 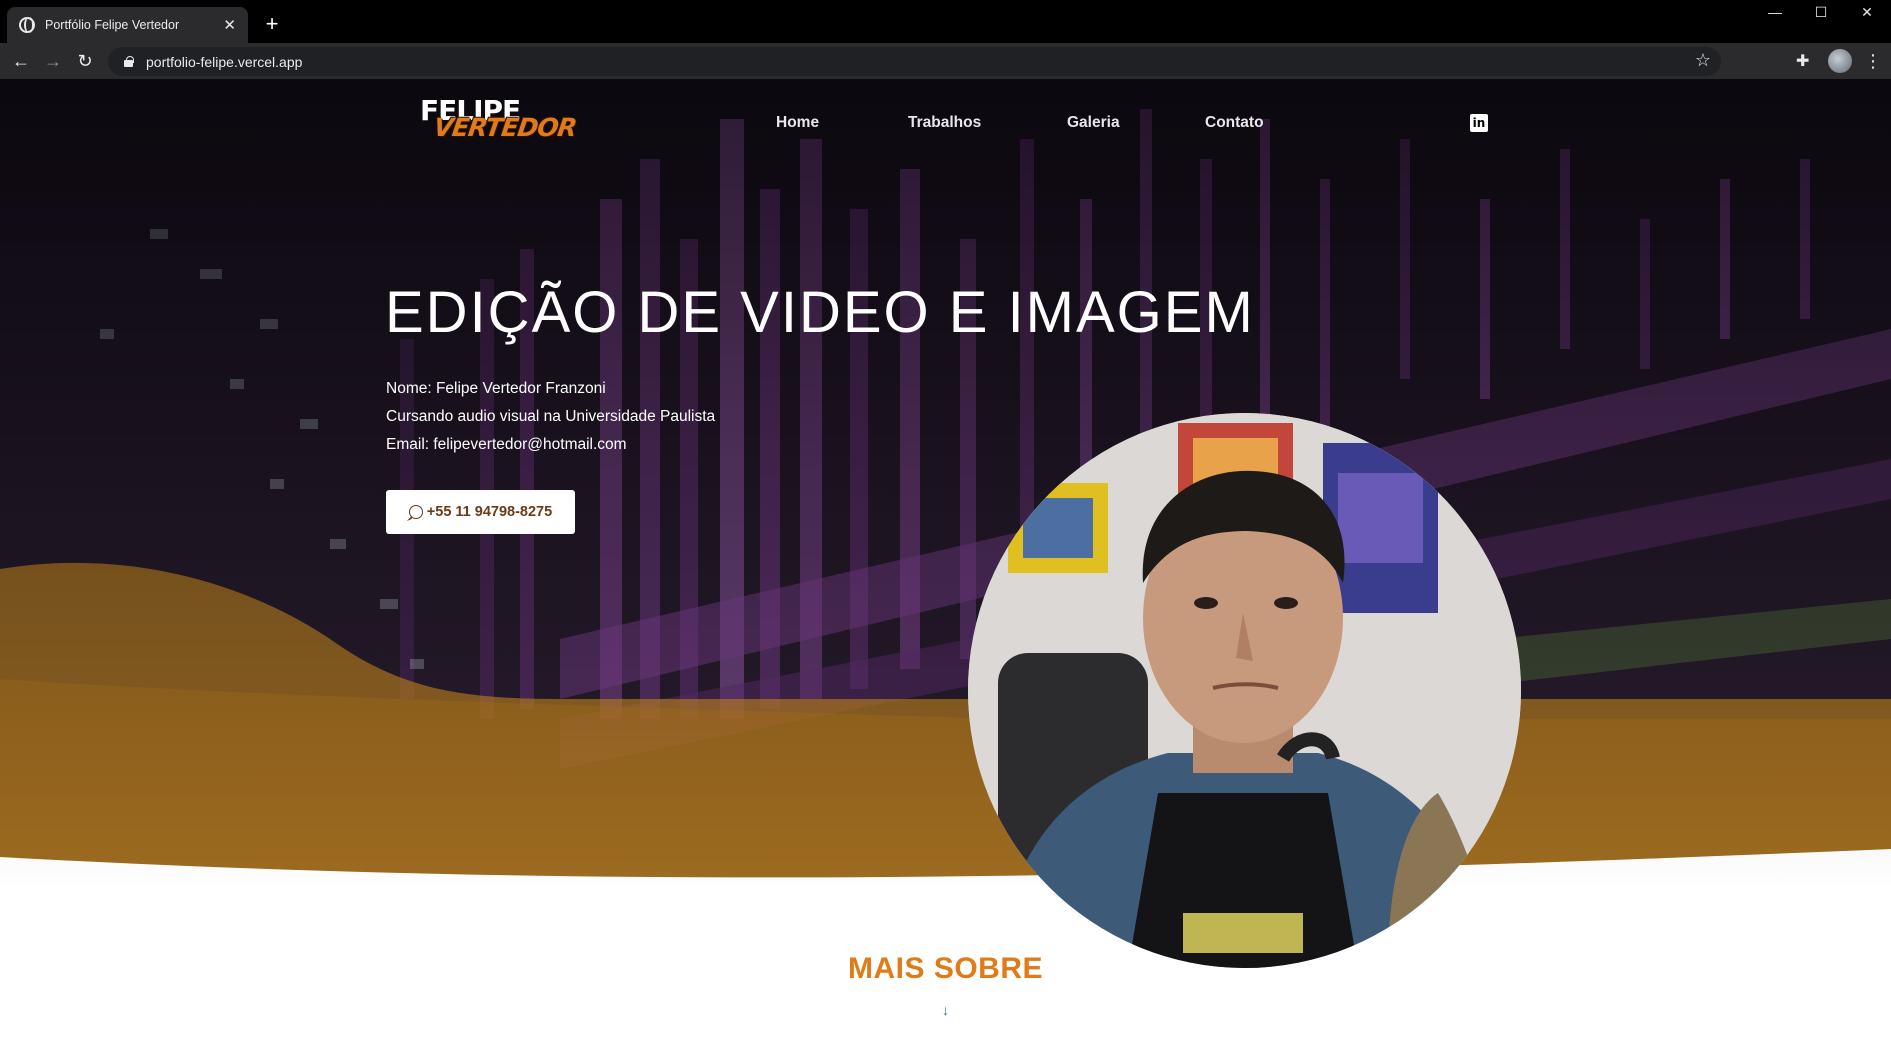 I want to click on back-arrow-icon: ←, so click(x=21, y=61).